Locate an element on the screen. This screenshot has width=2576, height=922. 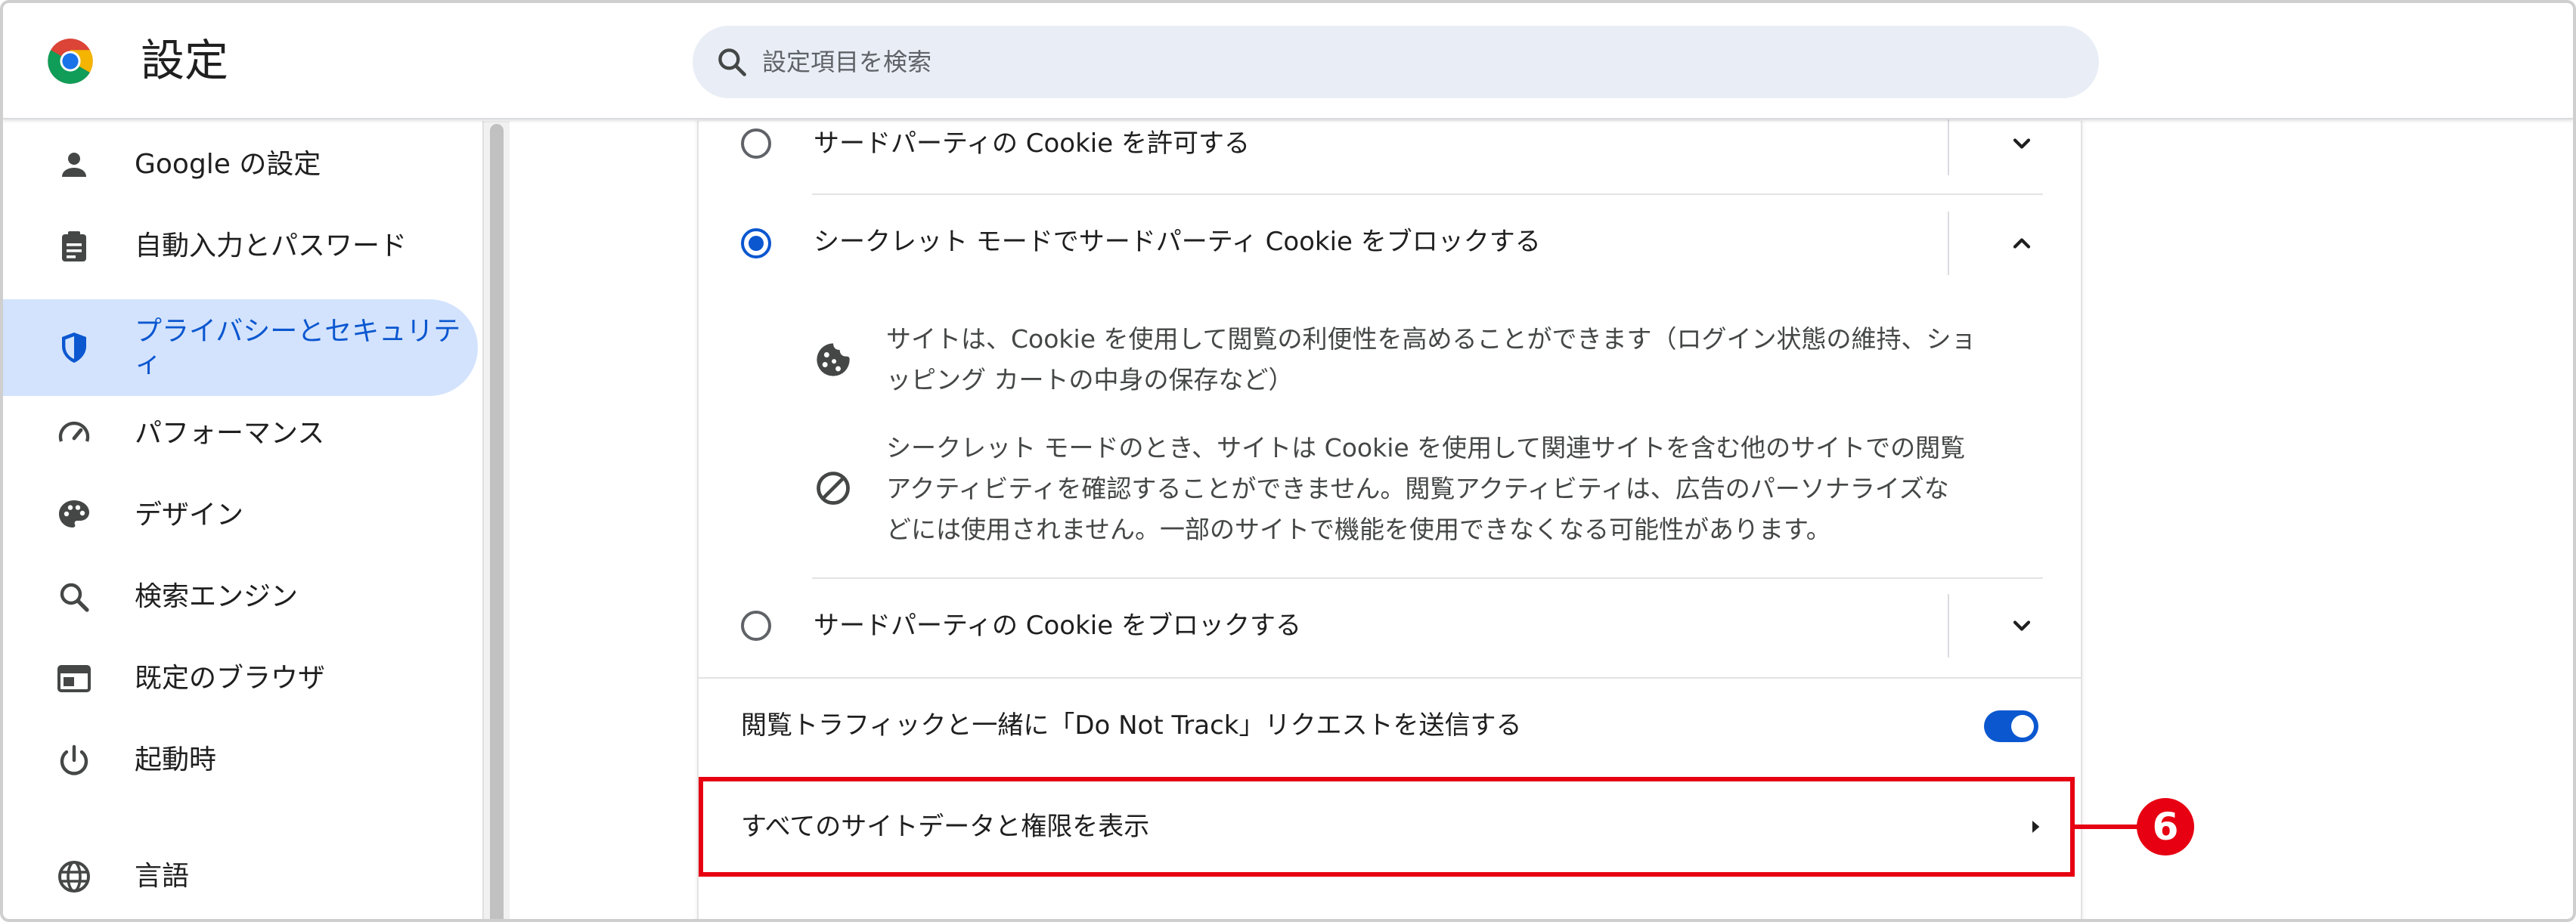
clipboard-icon is located at coordinates (74, 246).